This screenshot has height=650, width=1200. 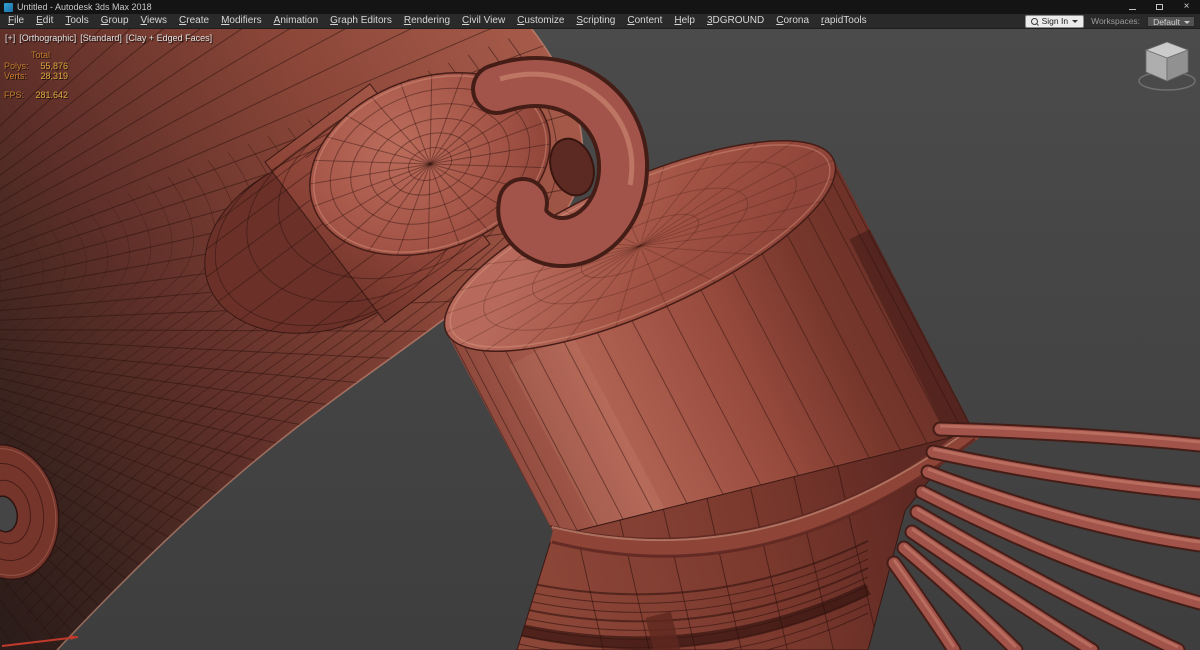 What do you see at coordinates (483, 21) in the screenshot?
I see `menu-item-civil-view: Civil View` at bounding box center [483, 21].